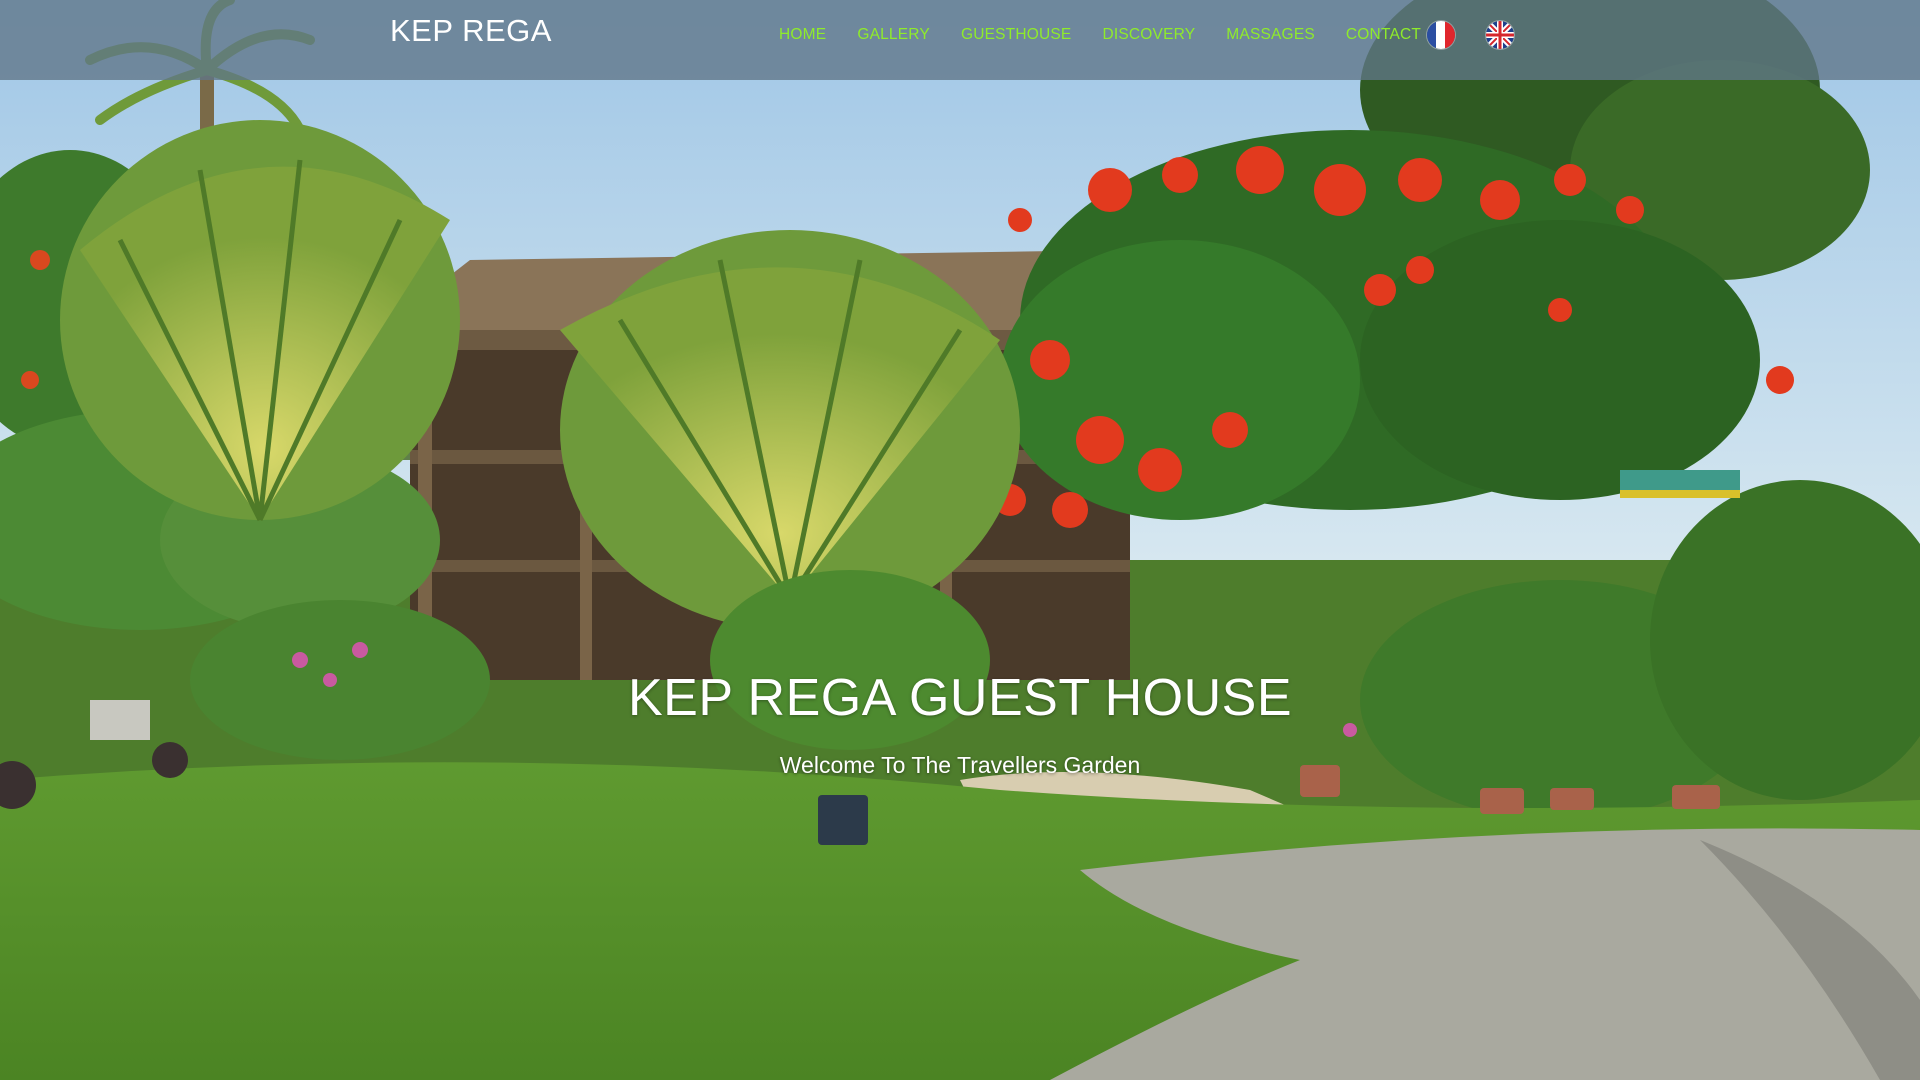  I want to click on hero-title: KEP REGA GUEST HOUSE, so click(960, 698).